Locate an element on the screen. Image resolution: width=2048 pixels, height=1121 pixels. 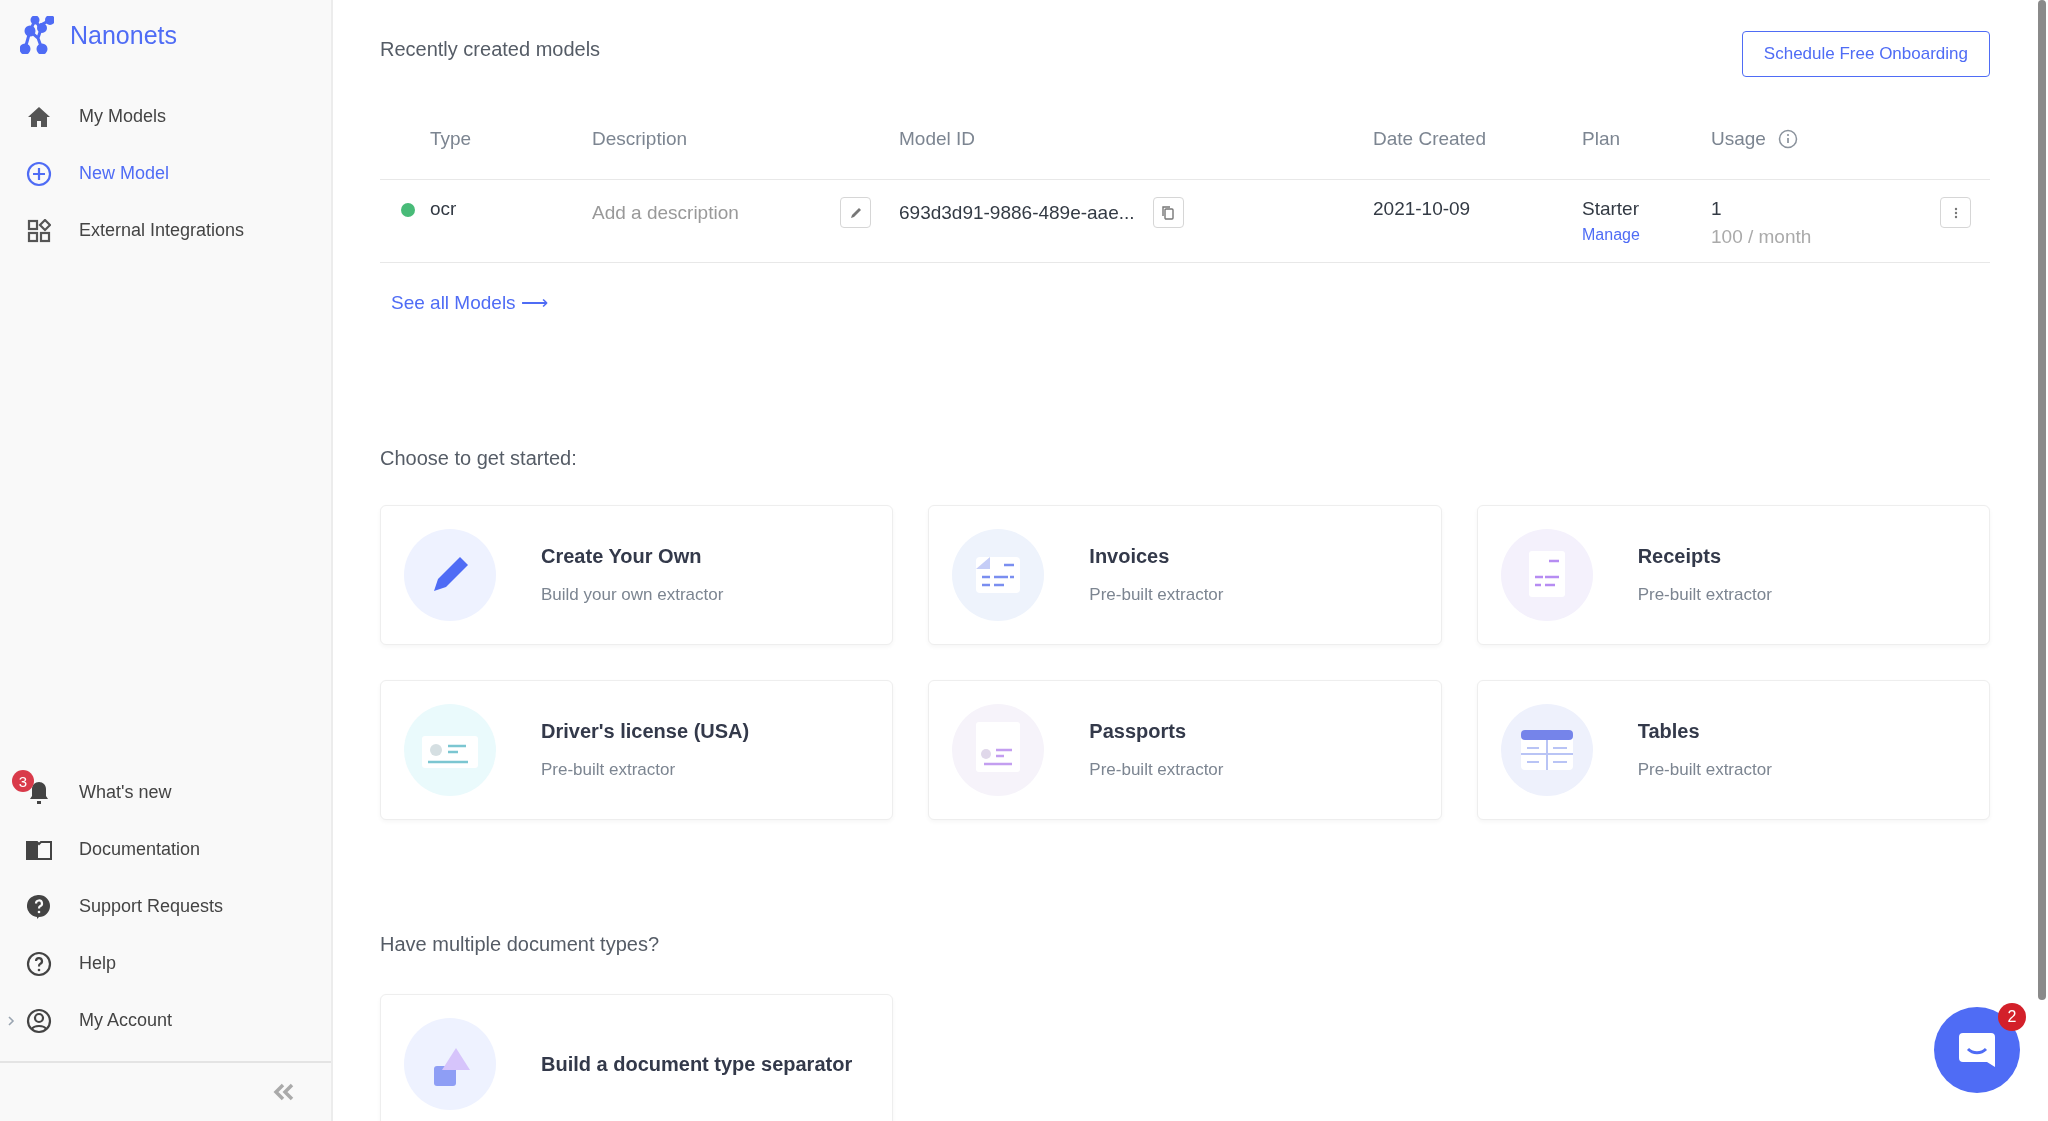
edit-button is located at coordinates (855, 212).